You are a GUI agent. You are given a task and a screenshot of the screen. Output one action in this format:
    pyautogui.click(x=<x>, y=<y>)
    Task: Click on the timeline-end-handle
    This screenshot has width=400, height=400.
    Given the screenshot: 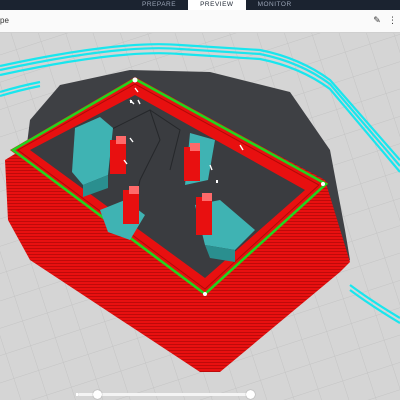 What is the action you would take?
    pyautogui.click(x=250, y=394)
    